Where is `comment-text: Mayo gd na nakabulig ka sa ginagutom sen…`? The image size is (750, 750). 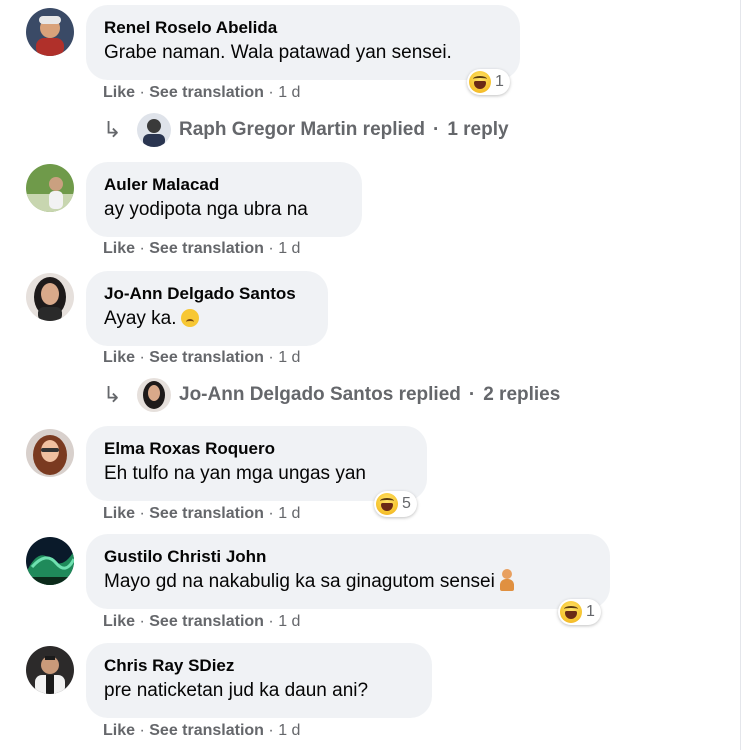
comment-text: Mayo gd na nakabulig ka sa ginagutom sen… is located at coordinates (348, 582).